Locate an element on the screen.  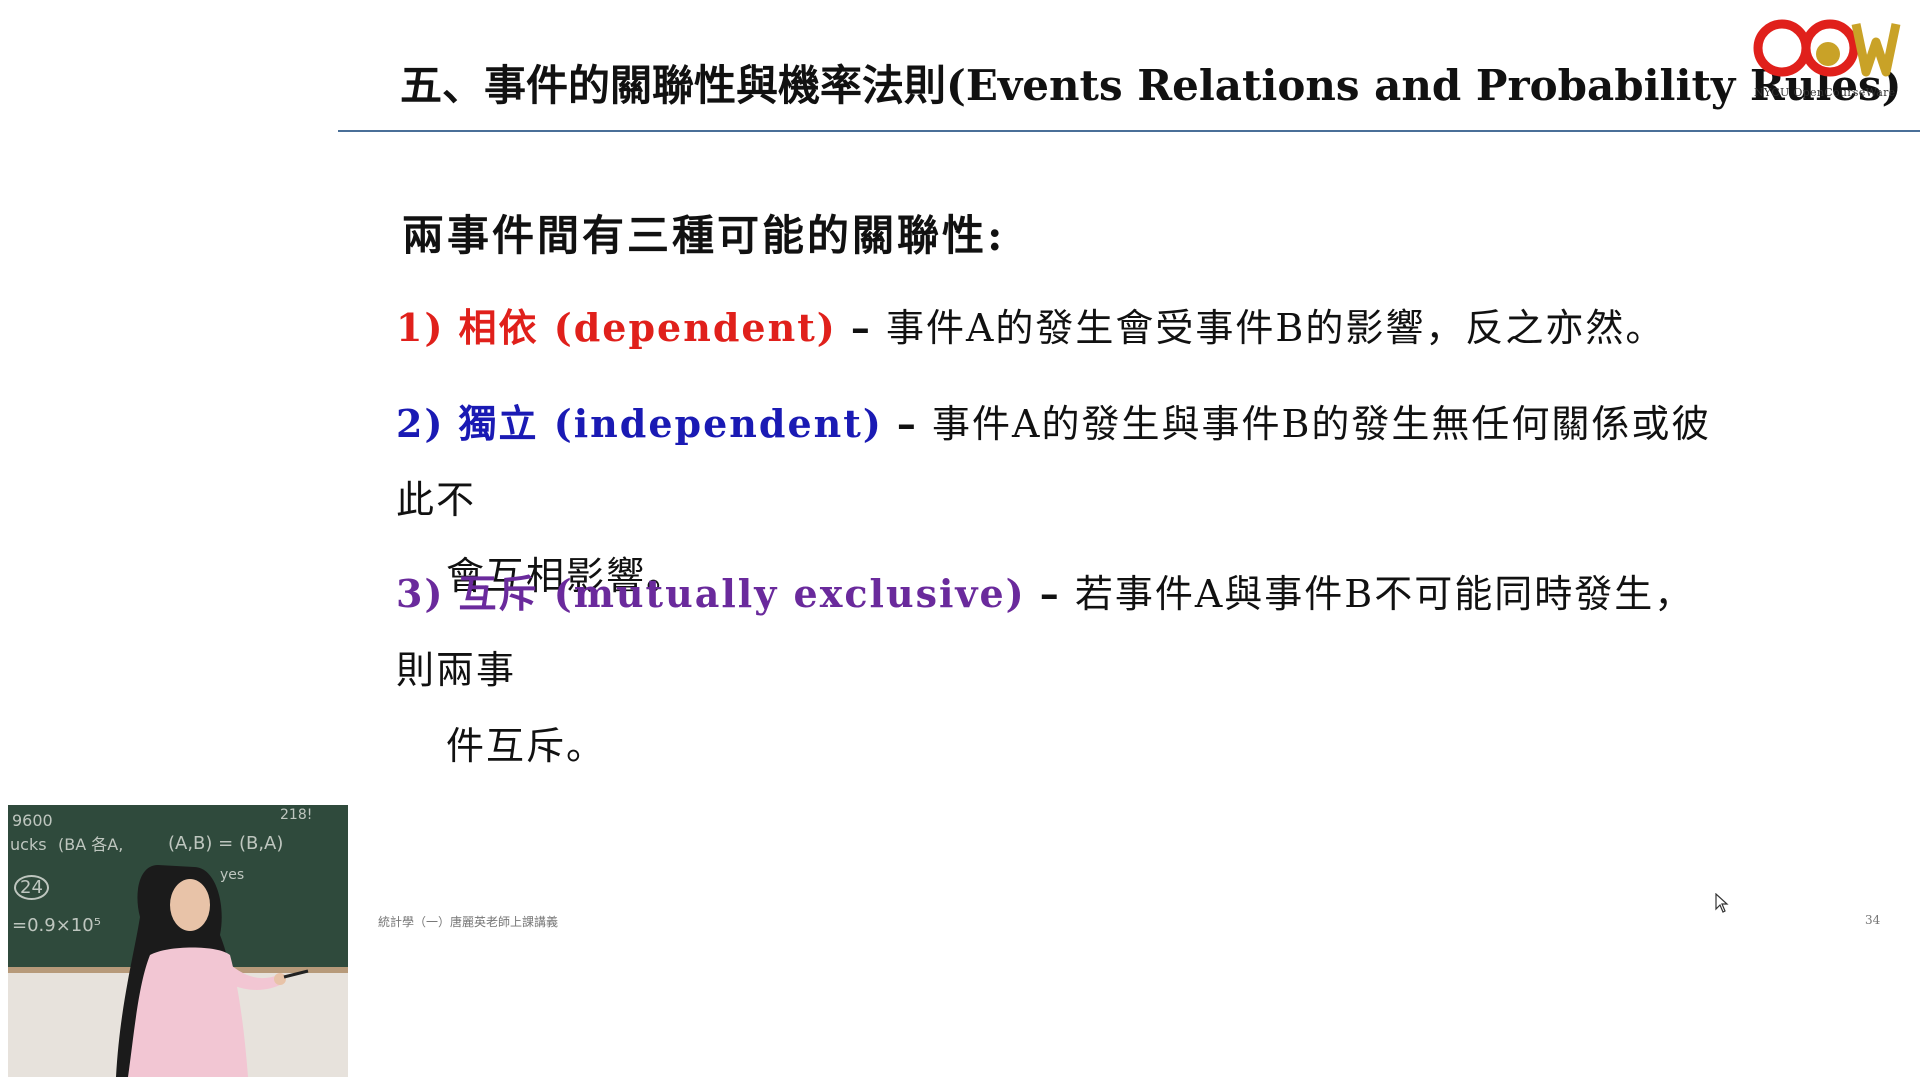
item-term: 相依 (dependent) is located at coordinates (647, 327).